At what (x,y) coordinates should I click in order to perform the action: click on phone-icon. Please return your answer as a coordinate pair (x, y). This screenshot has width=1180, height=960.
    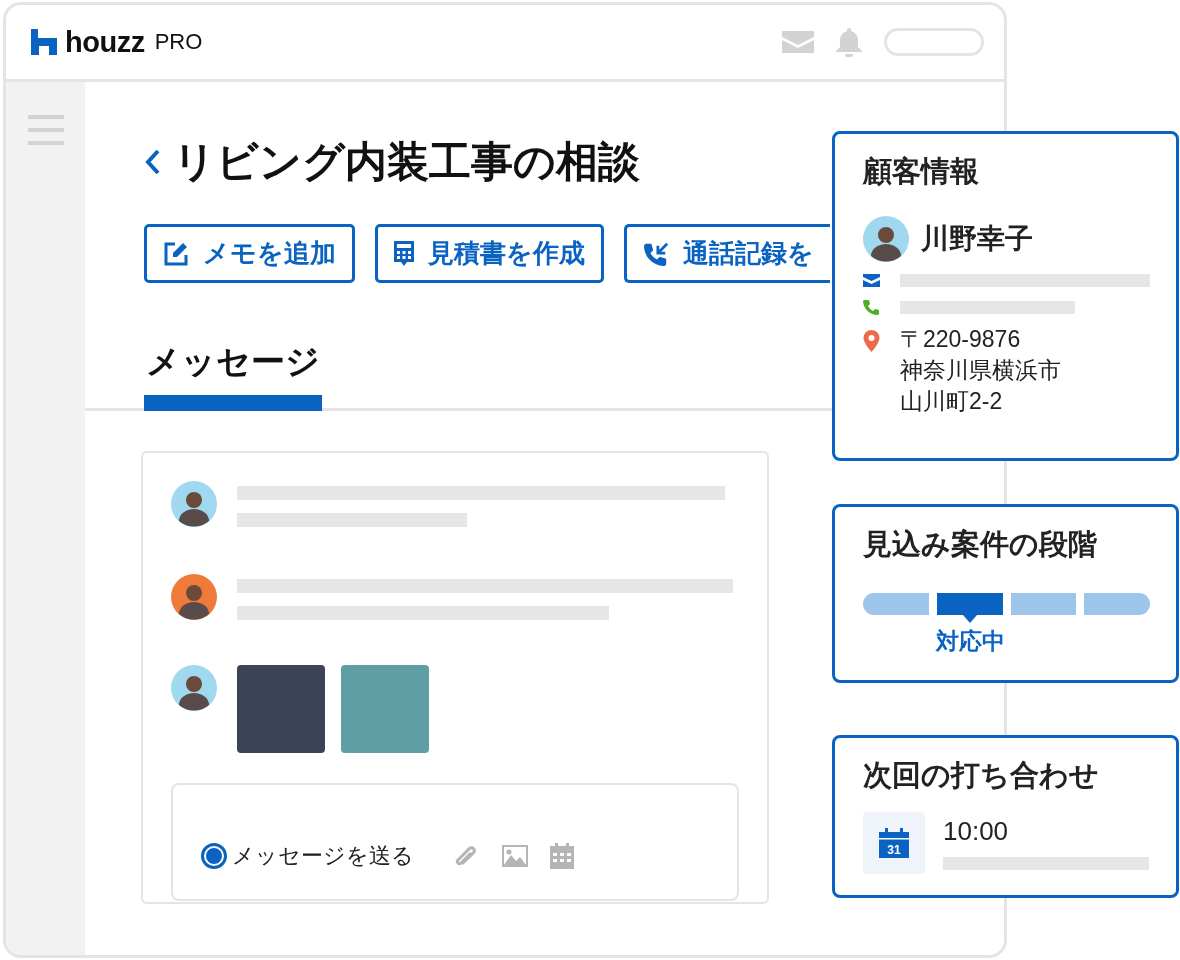
    Looking at the image, I should click on (871, 307).